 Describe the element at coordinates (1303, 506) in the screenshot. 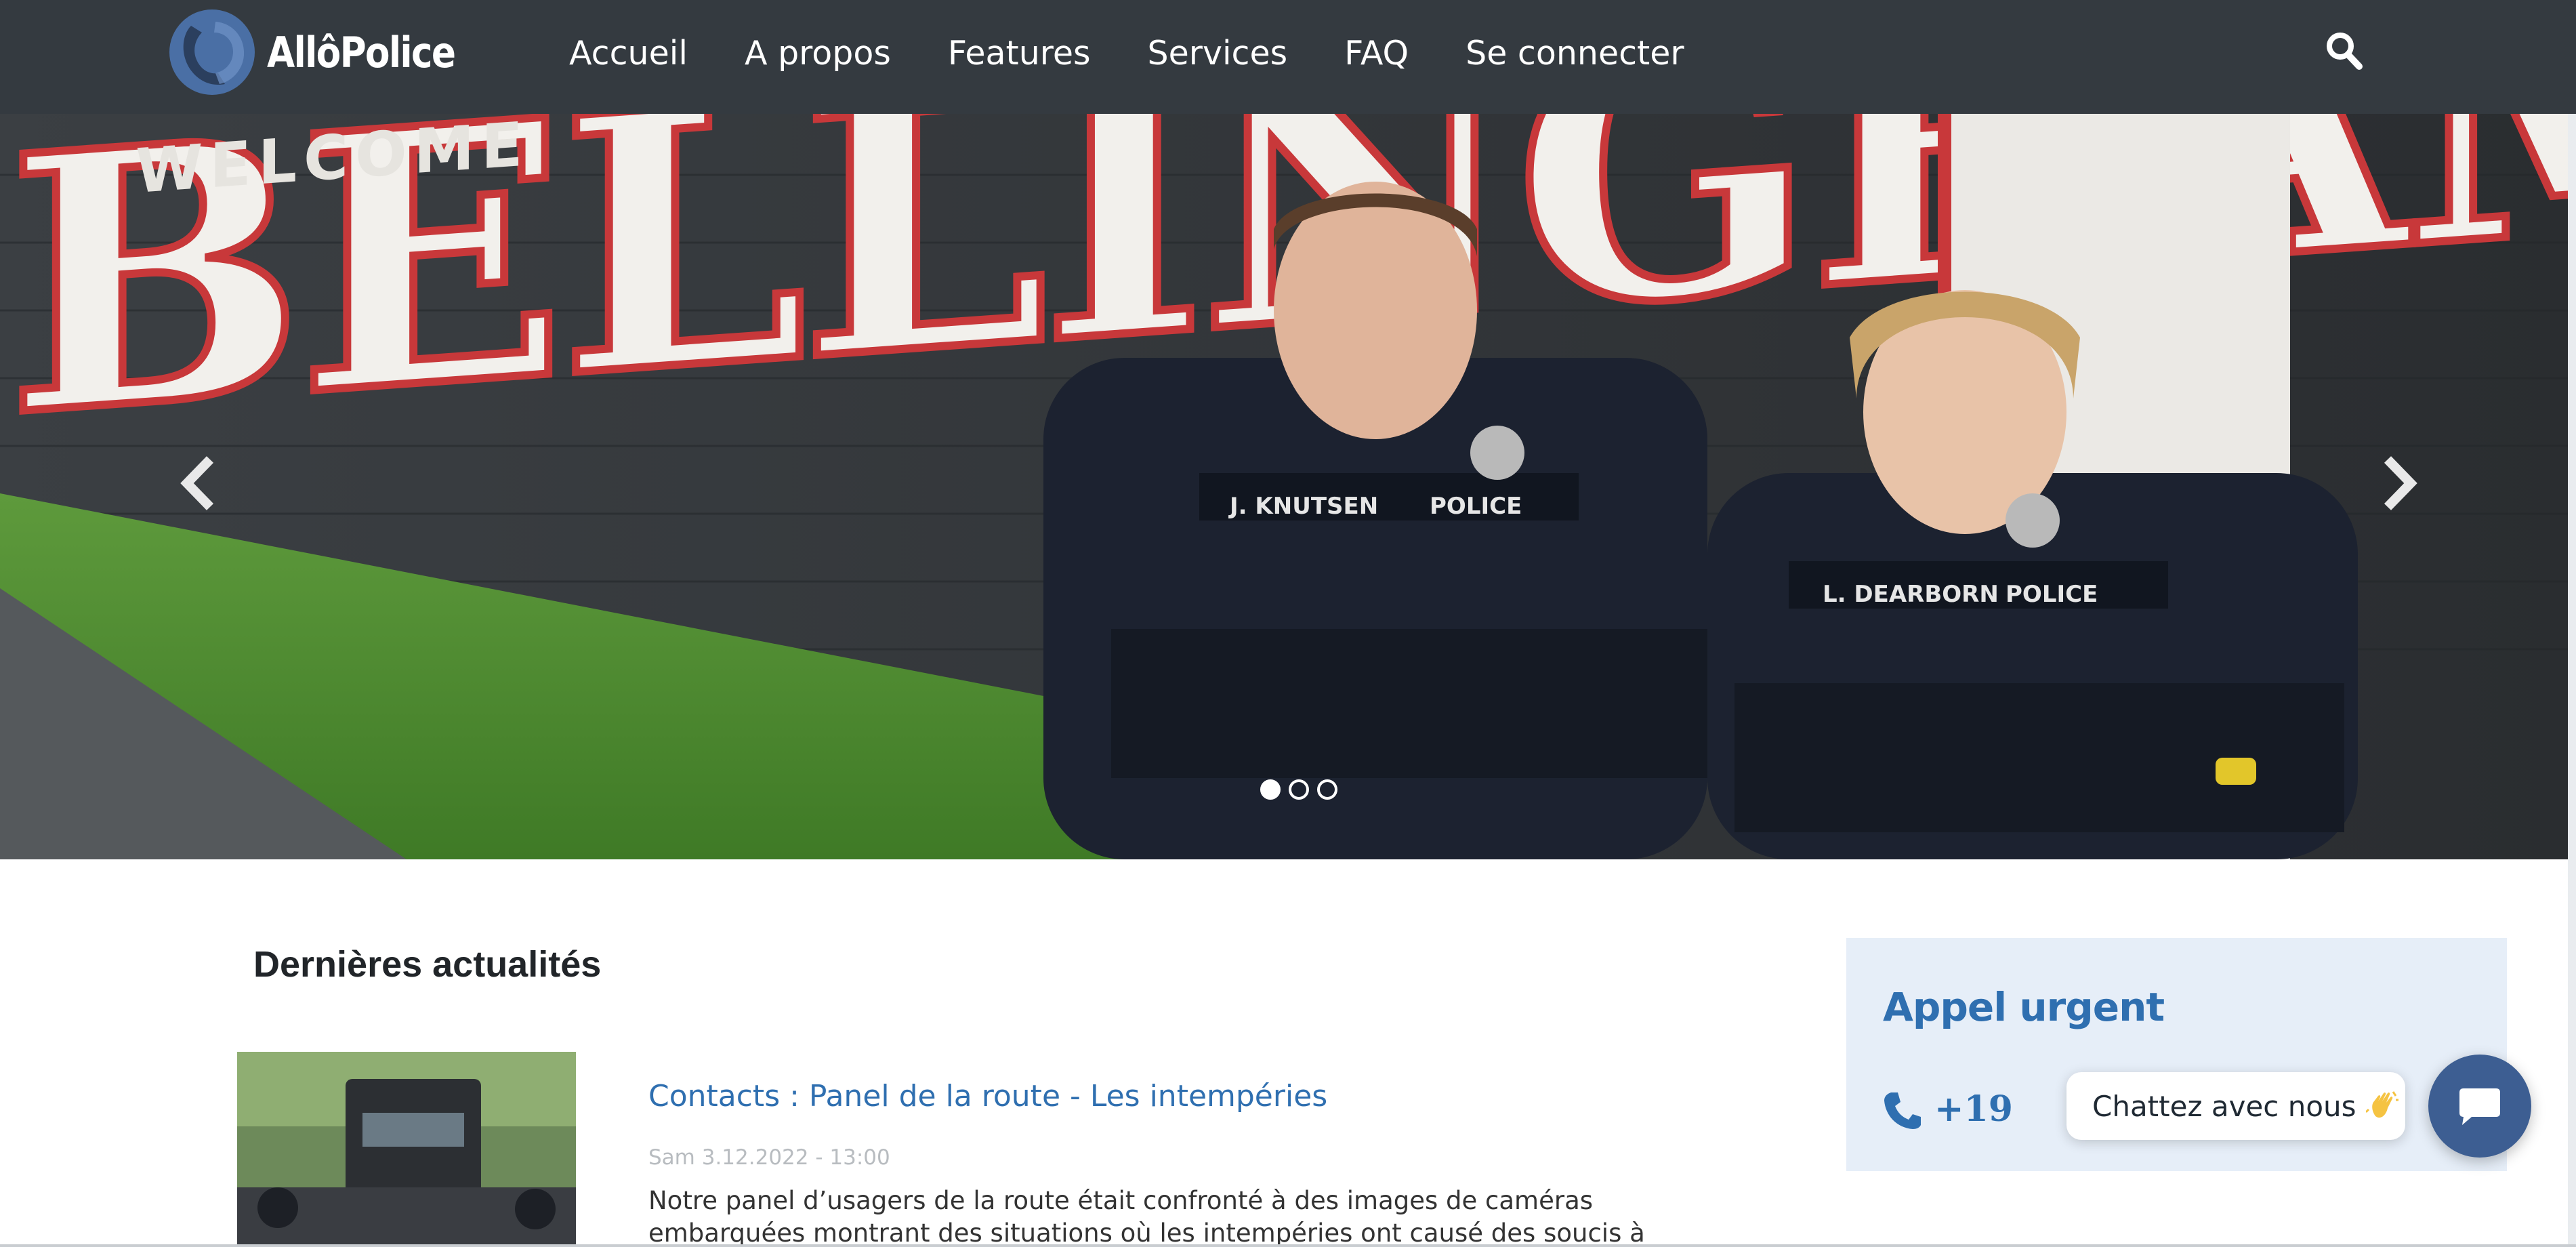

I see `badge-left-name: J. KNUTSEN` at that location.